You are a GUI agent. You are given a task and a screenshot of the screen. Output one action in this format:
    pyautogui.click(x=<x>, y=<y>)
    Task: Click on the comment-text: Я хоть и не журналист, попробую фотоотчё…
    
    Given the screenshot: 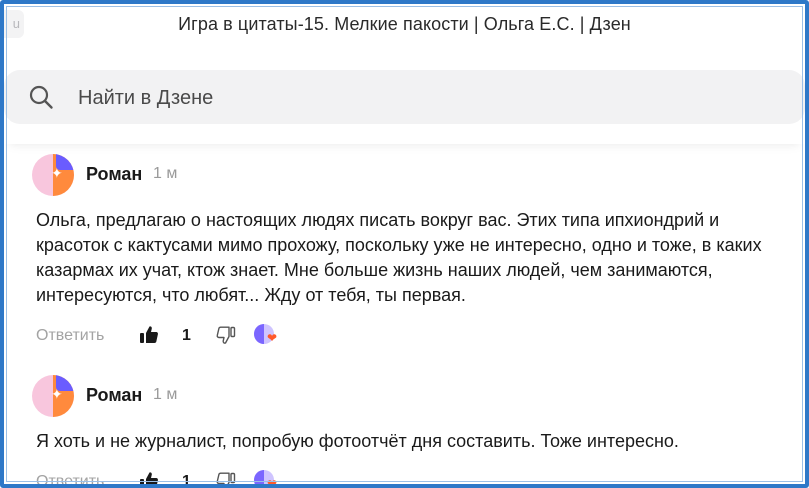 What is the action you would take?
    pyautogui.click(x=357, y=441)
    